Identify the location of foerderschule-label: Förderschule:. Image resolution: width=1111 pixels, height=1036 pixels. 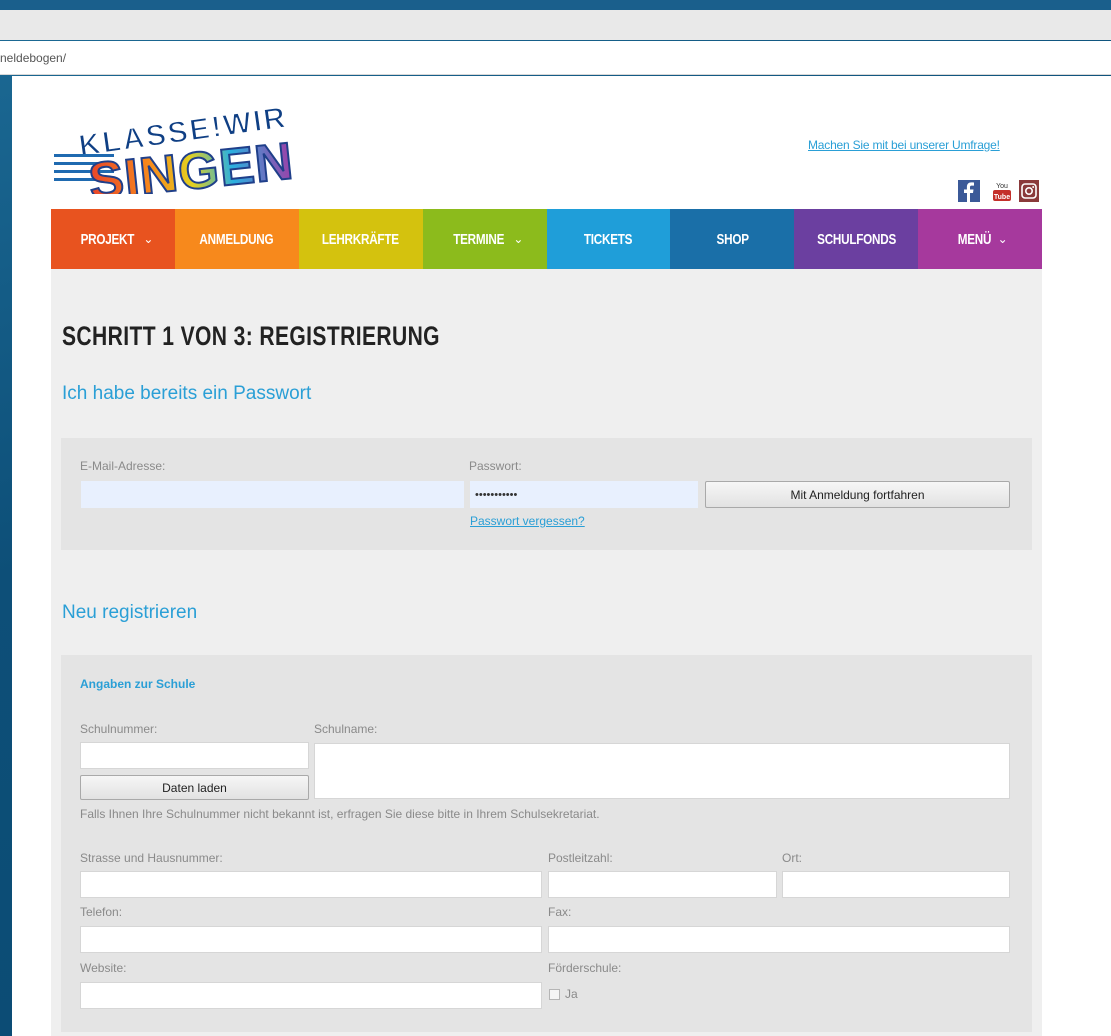
(585, 968).